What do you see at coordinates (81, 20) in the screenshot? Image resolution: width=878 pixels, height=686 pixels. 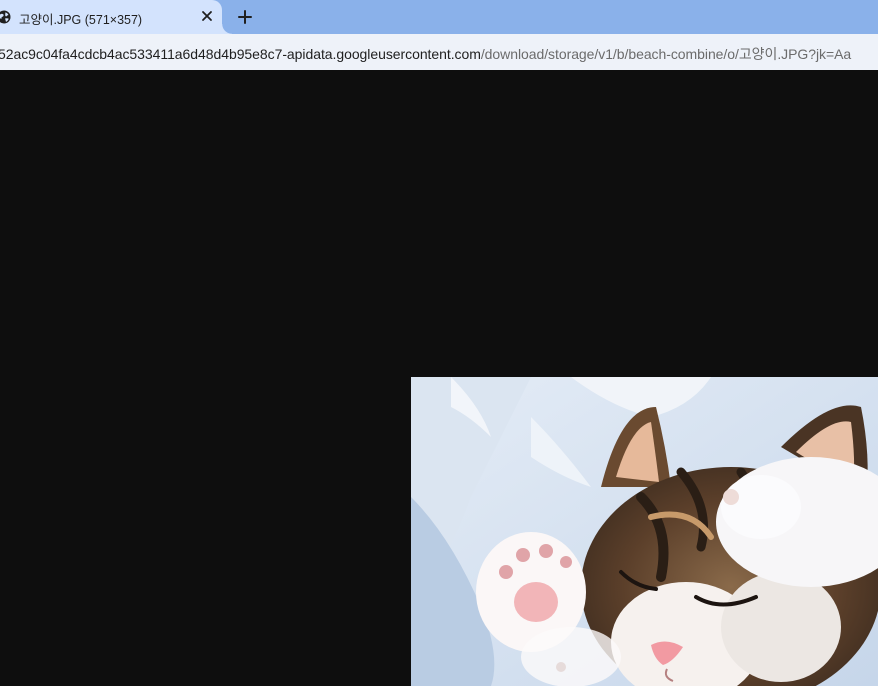 I see `tab-title: 고양이.JPG (571×357)` at bounding box center [81, 20].